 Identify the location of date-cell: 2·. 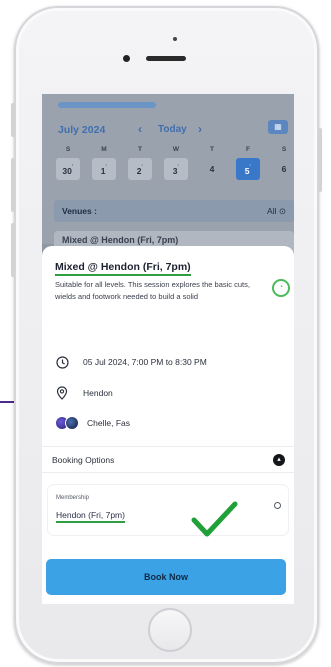
(140, 169).